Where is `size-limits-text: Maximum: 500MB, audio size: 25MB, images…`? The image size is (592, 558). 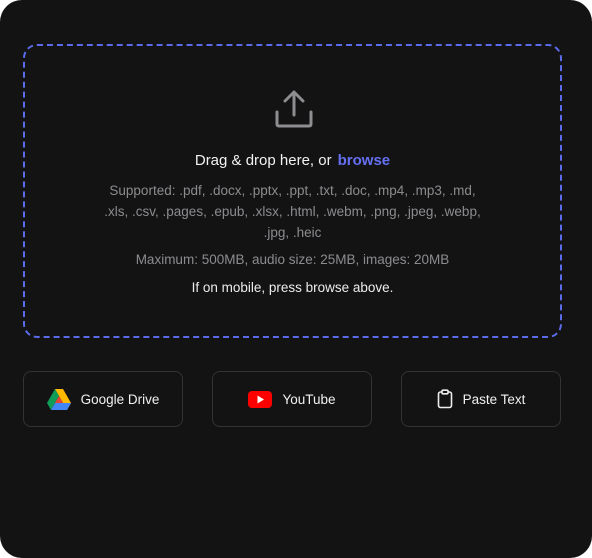 size-limits-text: Maximum: 500MB, audio size: 25MB, images… is located at coordinates (292, 259).